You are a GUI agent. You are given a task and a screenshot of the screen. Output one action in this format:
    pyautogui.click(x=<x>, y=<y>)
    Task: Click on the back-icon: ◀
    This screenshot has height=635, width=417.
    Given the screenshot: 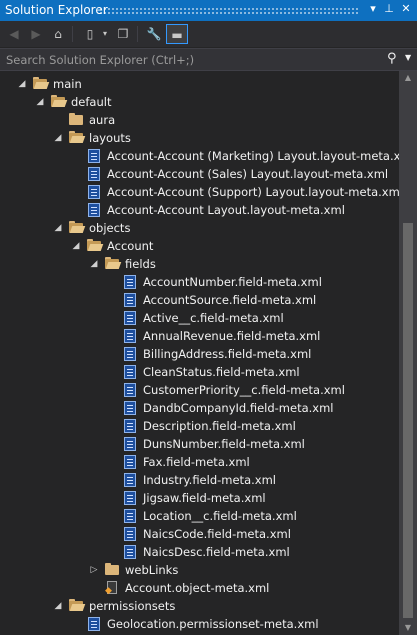 What is the action you would take?
    pyautogui.click(x=14, y=34)
    